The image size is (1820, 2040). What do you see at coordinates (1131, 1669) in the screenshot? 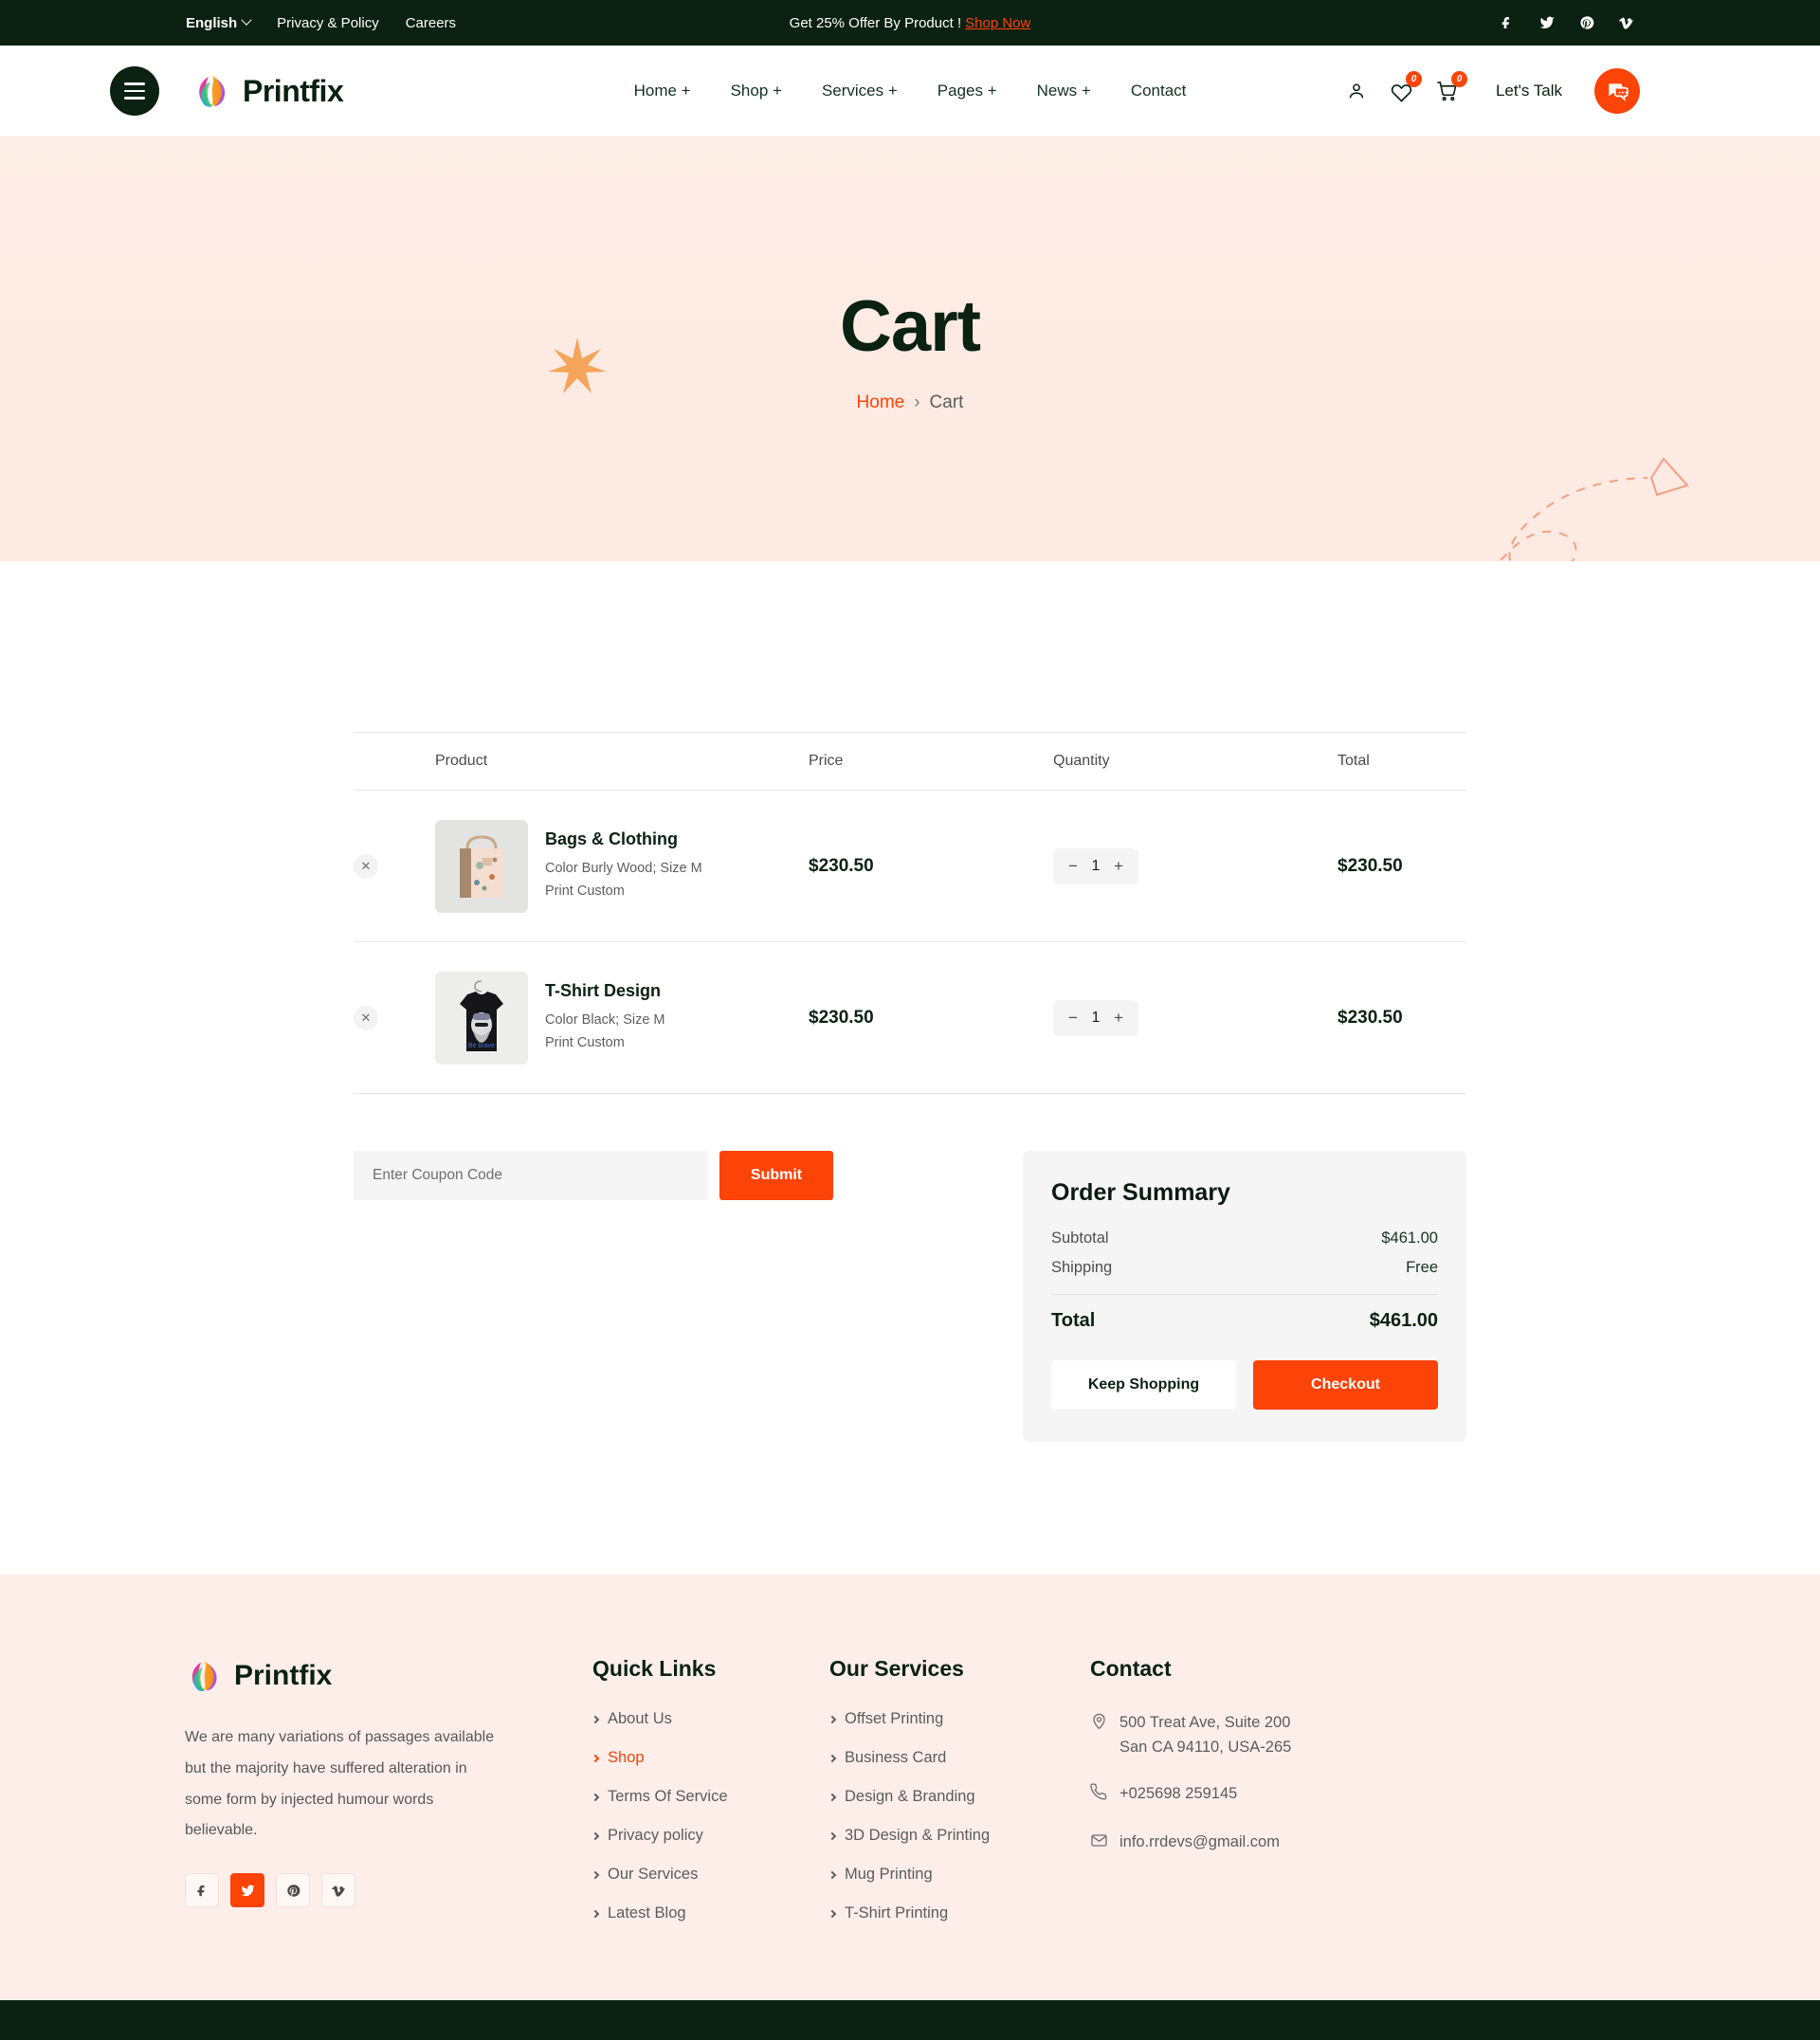
I see `contact-title: Contact` at bounding box center [1131, 1669].